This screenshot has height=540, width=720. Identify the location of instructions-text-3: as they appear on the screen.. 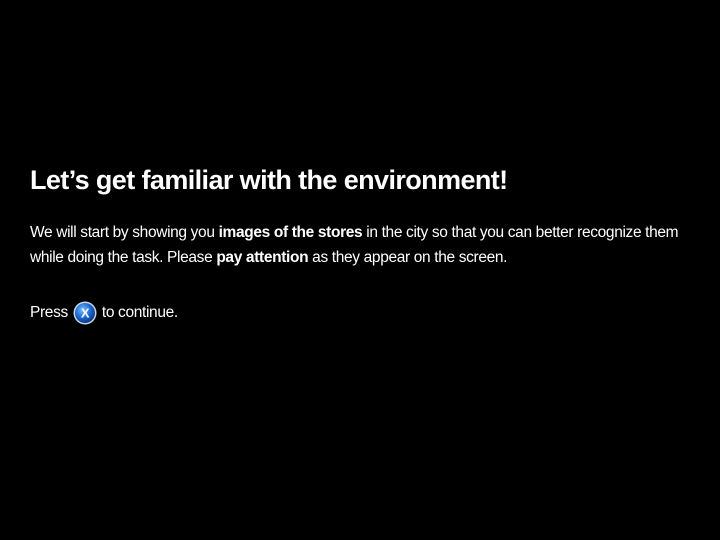
(408, 257).